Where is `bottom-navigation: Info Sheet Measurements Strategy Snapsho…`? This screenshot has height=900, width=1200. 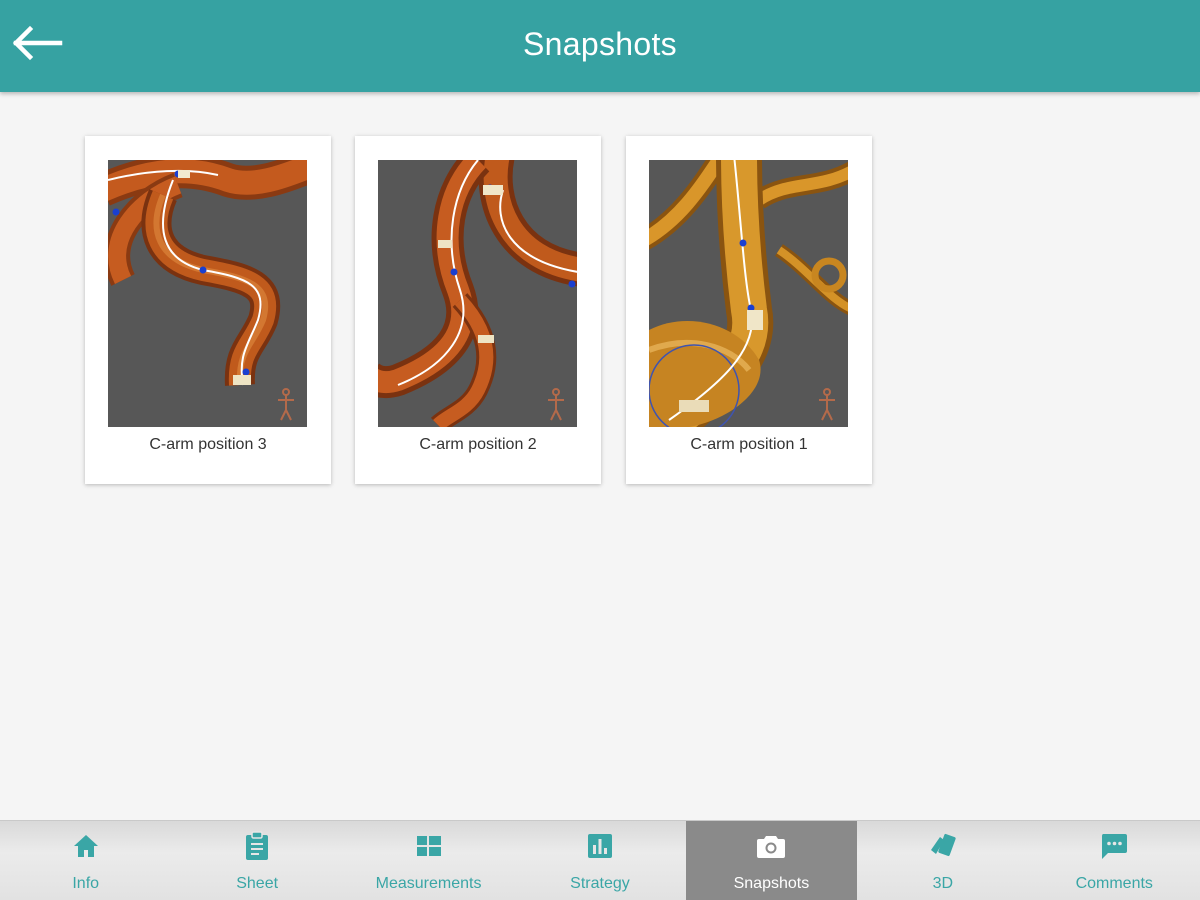 bottom-navigation: Info Sheet Measurements Strategy Snapsho… is located at coordinates (600, 860).